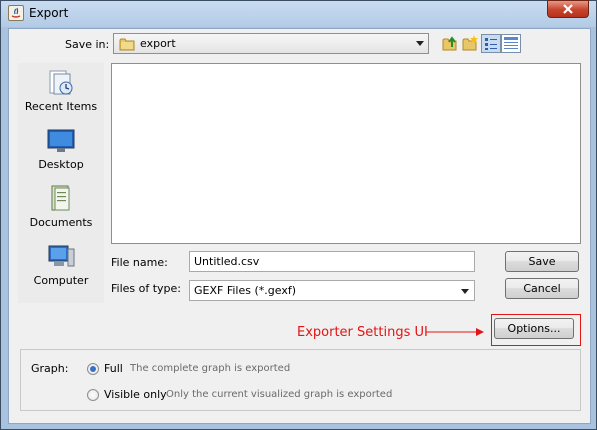 The image size is (597, 430). I want to click on radio-selected-dot, so click(93, 369).